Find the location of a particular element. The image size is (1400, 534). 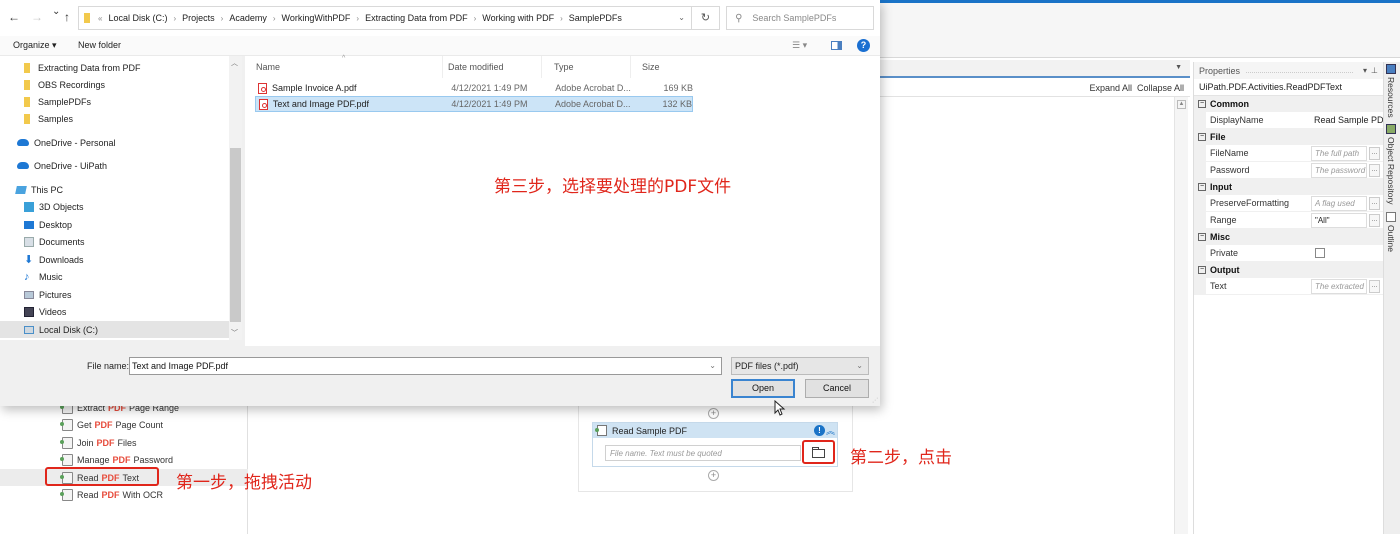

file-name-input: Text and Image PDF.pdf ⌄ is located at coordinates (425, 366).